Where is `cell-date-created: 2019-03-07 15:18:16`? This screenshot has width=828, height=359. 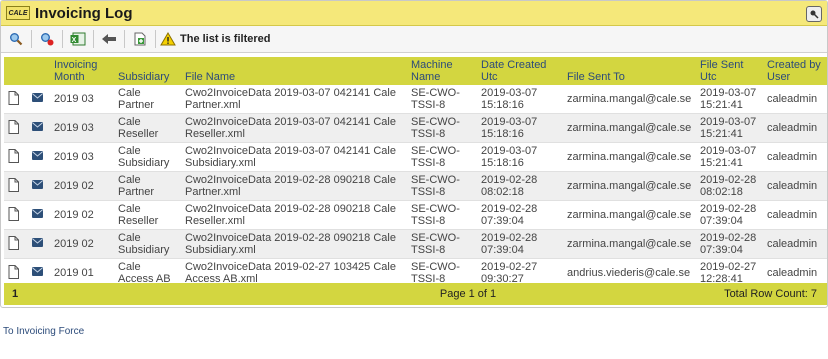
cell-date-created: 2019-03-07 15:18:16 is located at coordinates (520, 157).